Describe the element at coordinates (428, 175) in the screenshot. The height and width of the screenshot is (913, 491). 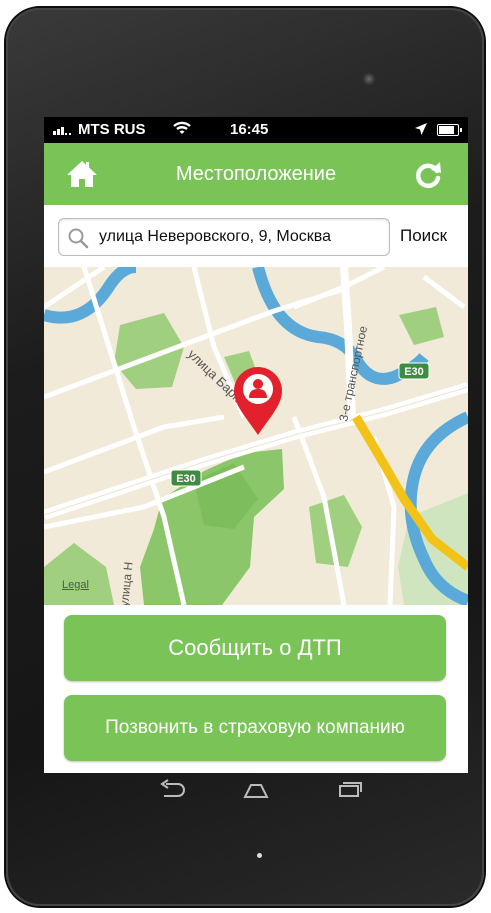
I see `refresh-icon` at that location.